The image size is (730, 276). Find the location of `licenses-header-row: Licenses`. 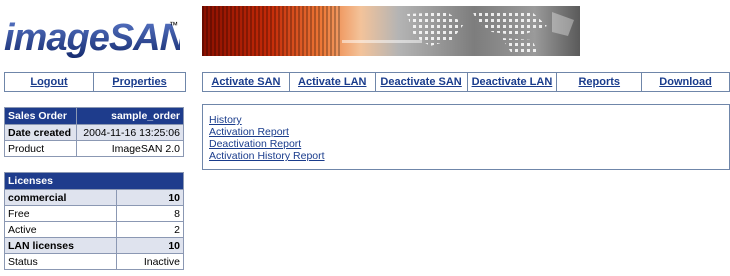

licenses-header-row: Licenses is located at coordinates (94, 181).